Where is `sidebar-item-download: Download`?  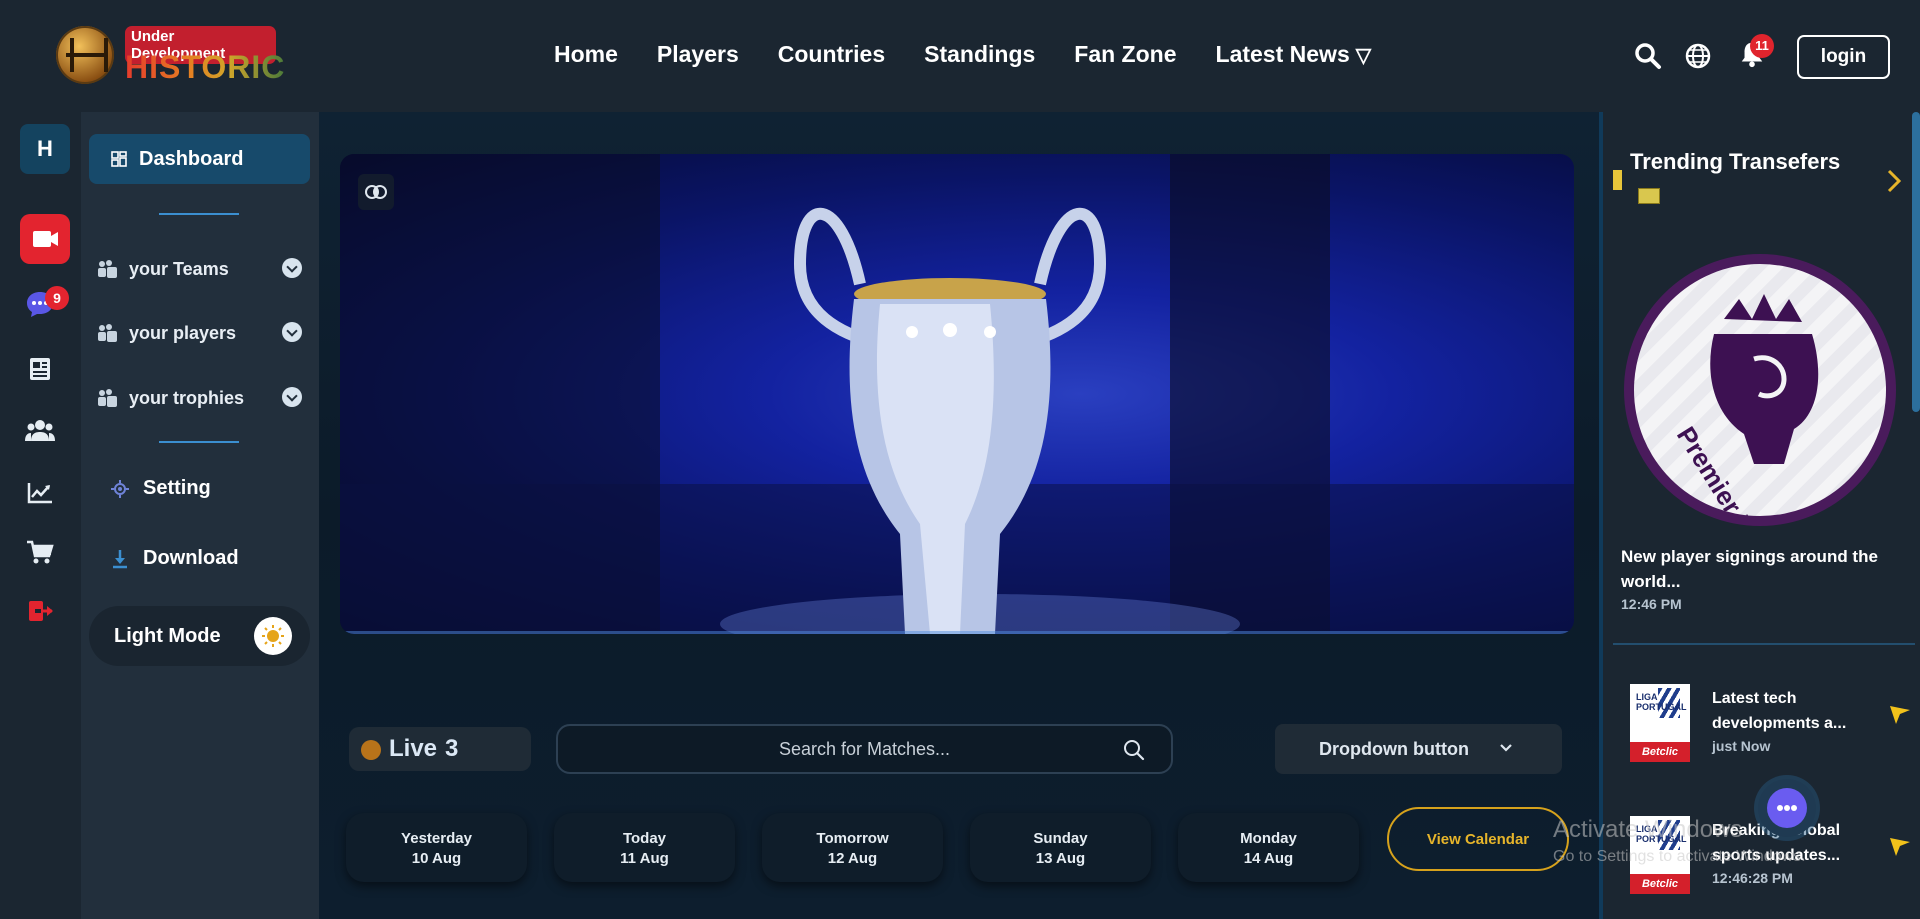 sidebar-item-download: Download is located at coordinates (175, 558).